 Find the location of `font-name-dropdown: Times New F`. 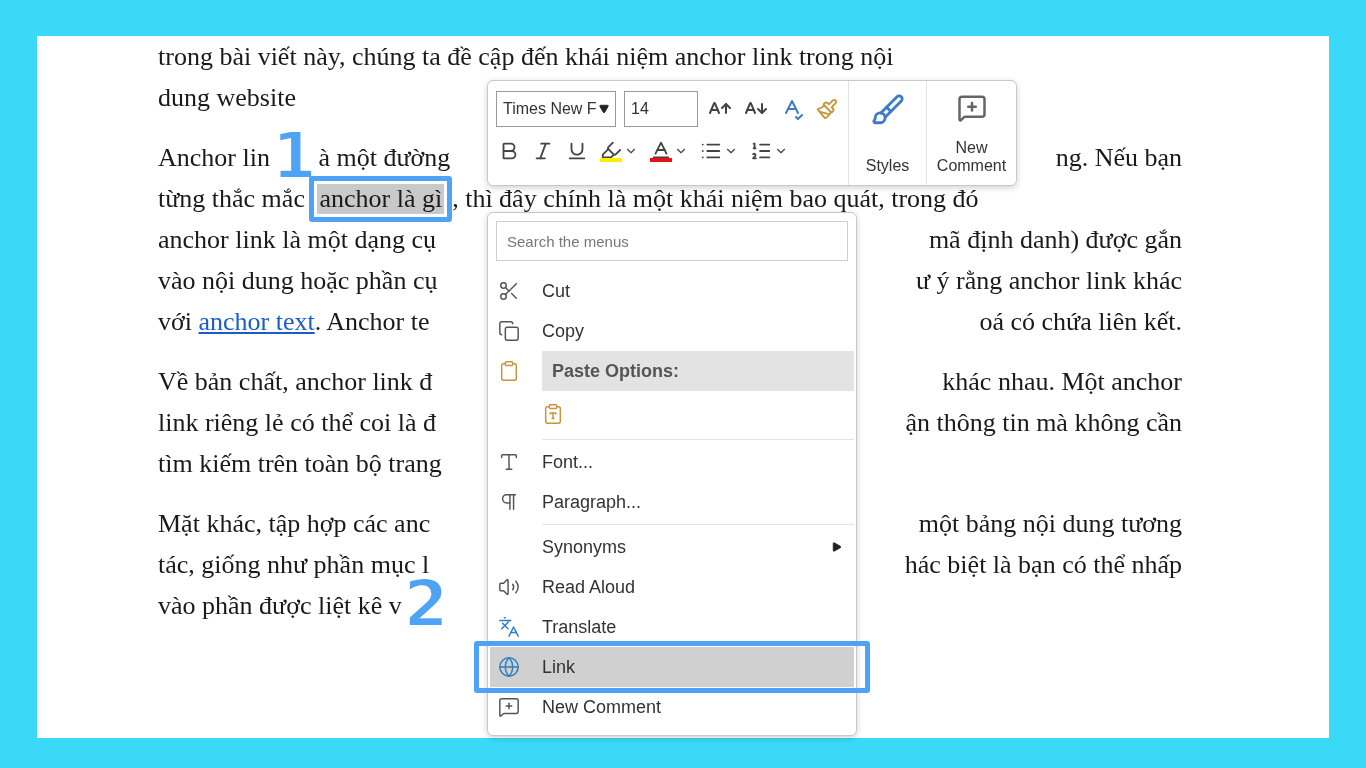

font-name-dropdown: Times New F is located at coordinates (556, 109).